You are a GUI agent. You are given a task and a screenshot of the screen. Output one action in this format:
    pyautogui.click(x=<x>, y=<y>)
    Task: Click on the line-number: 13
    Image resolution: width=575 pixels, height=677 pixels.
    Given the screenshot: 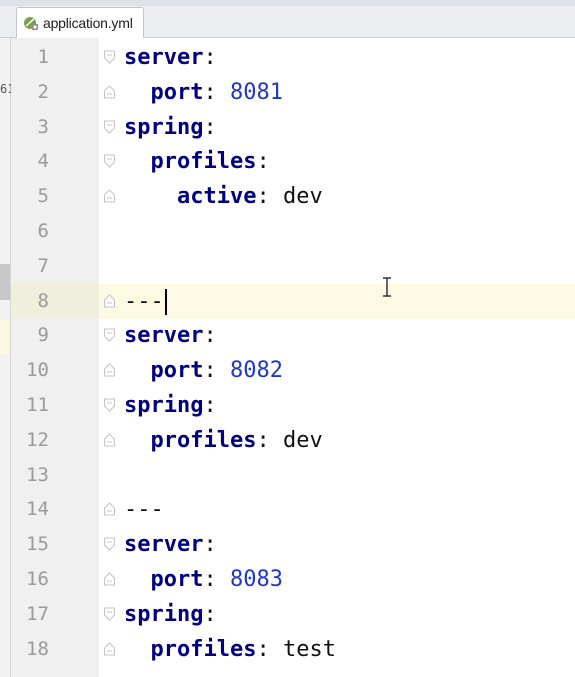 What is the action you would take?
    pyautogui.click(x=37, y=474)
    